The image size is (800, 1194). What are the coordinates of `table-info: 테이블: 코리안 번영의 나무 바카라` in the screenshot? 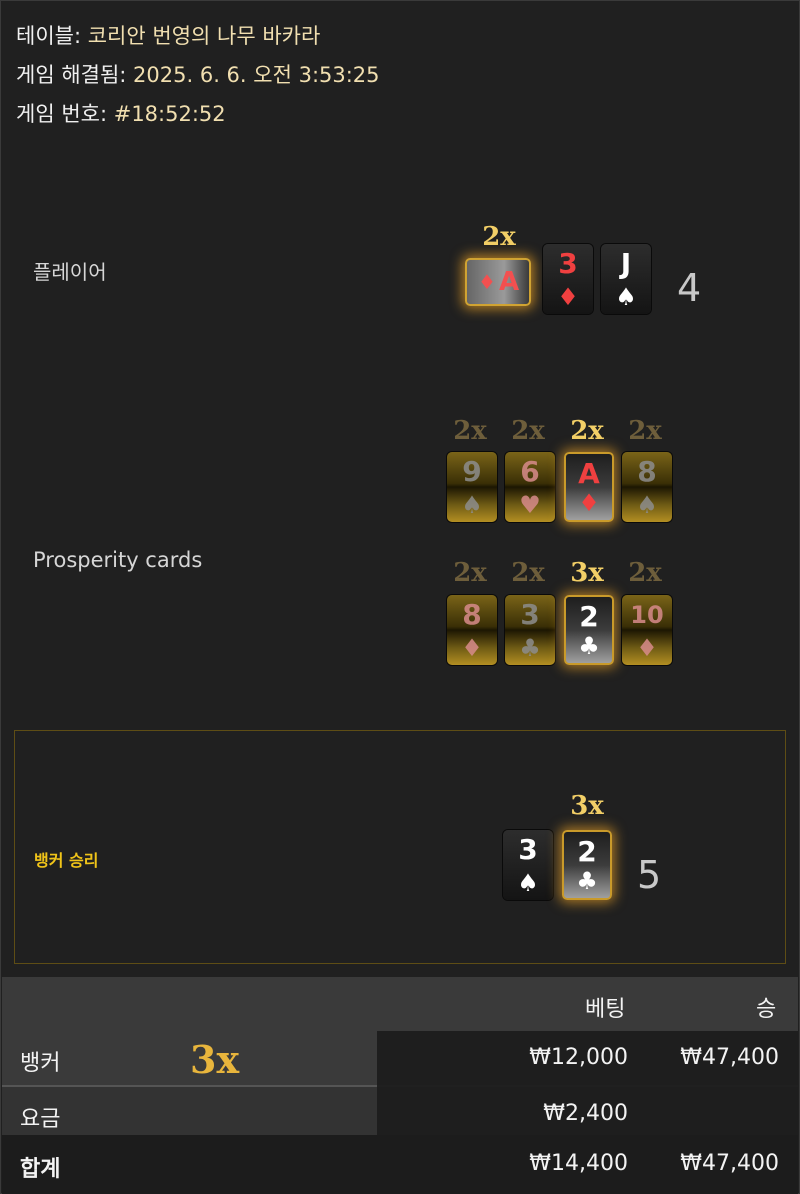 It's located at (168, 35).